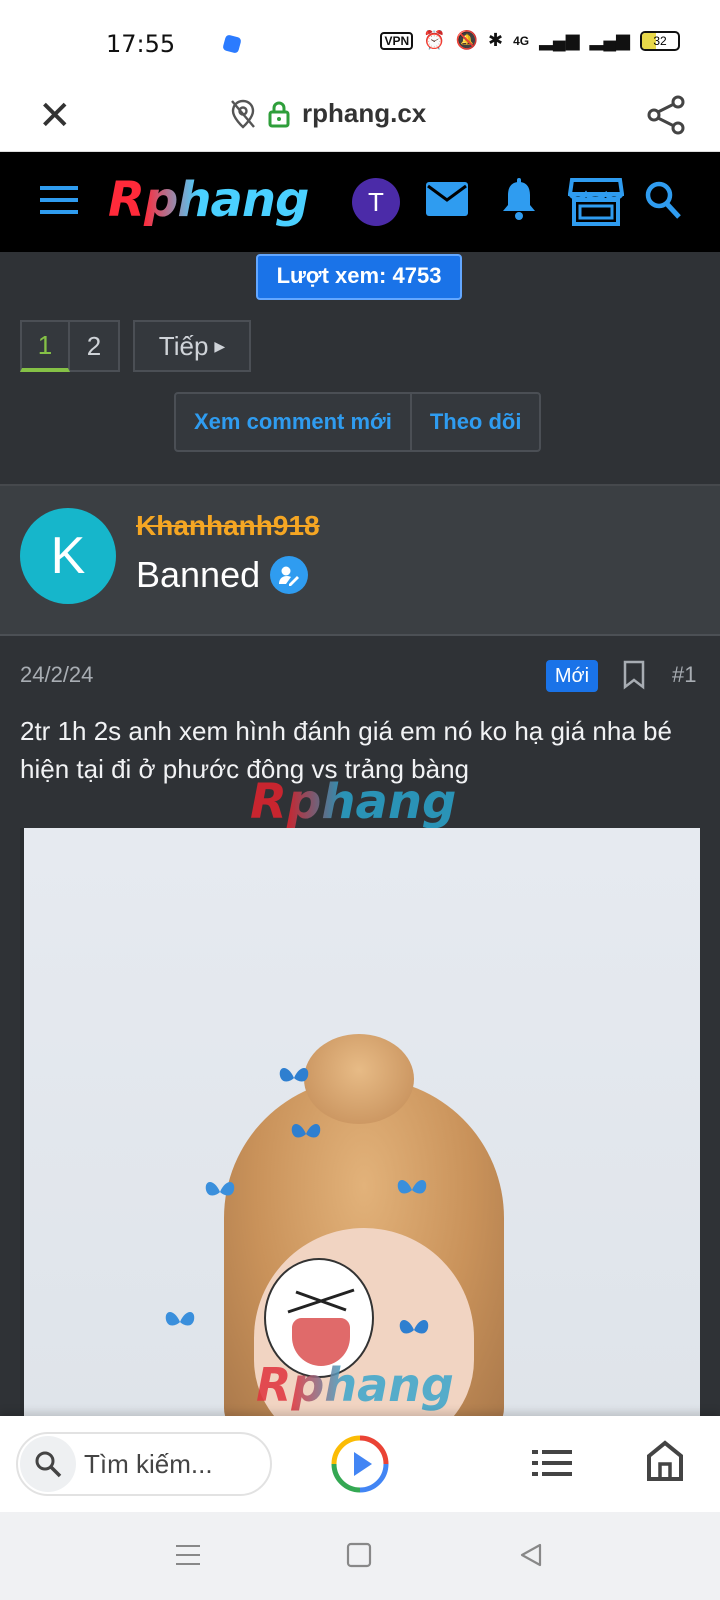 Image resolution: width=720 pixels, height=1600 pixels. I want to click on pagination: 1 2, so click(70, 346).